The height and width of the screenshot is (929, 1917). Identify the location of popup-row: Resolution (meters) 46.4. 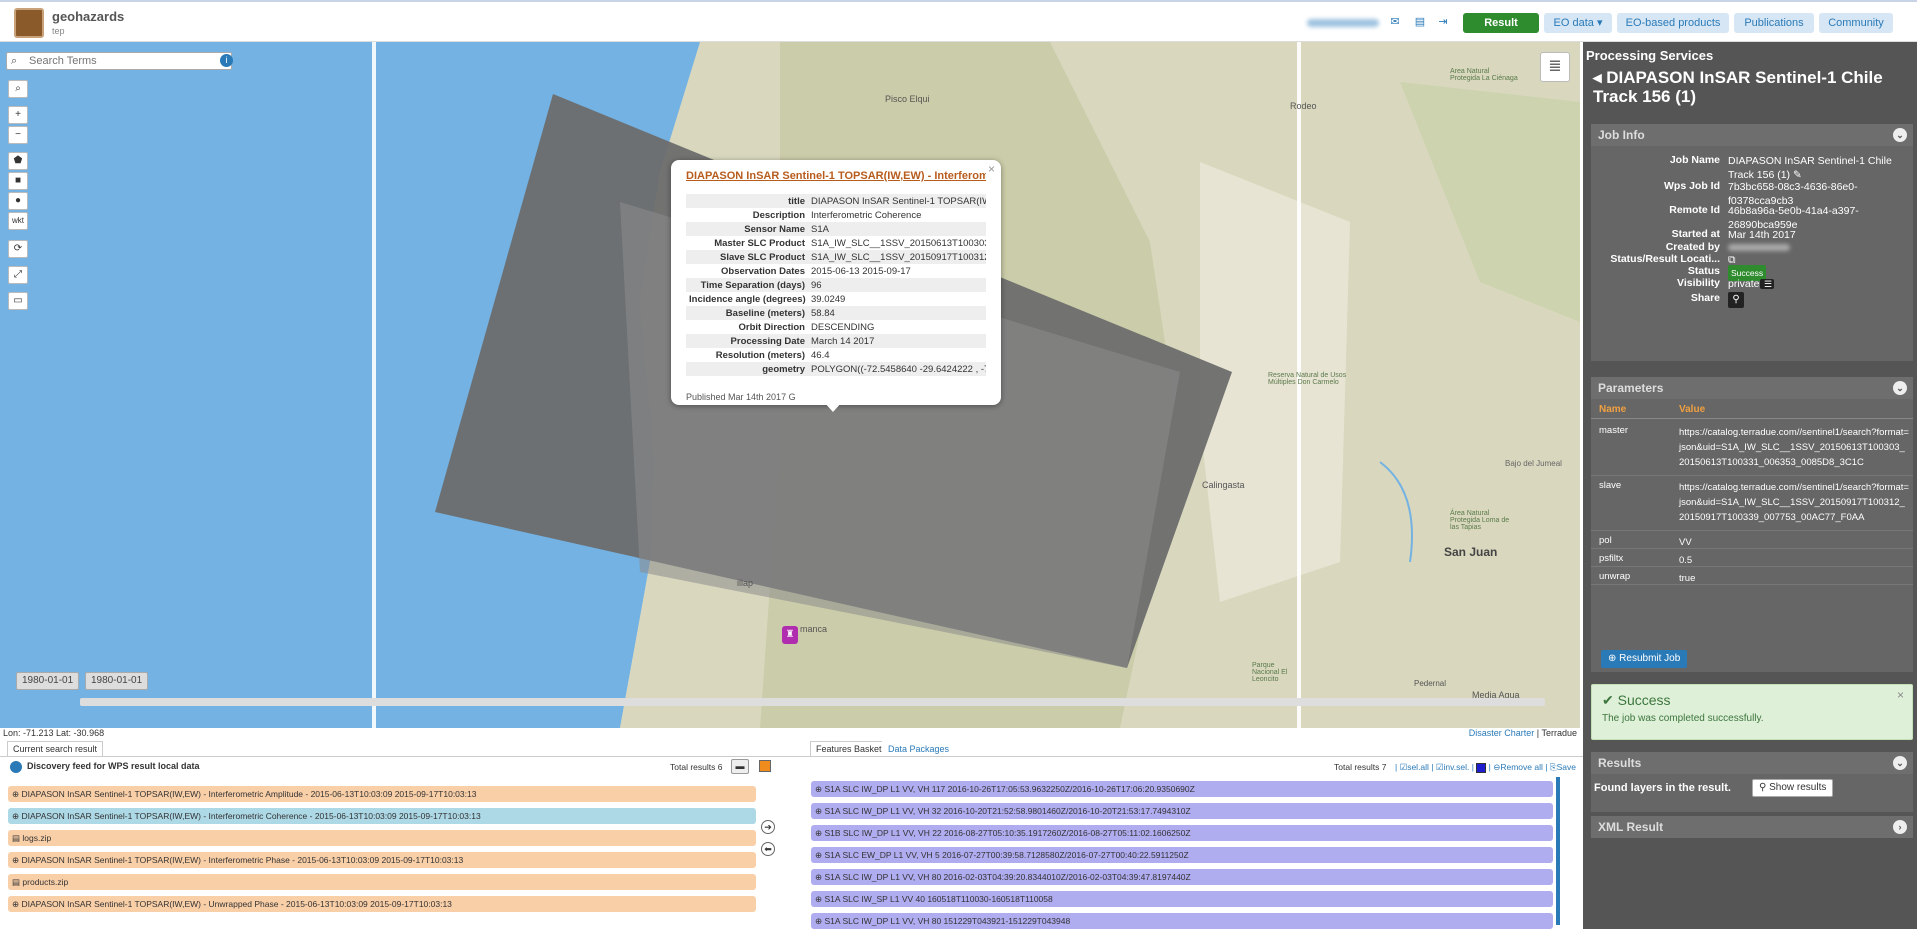
(836, 355).